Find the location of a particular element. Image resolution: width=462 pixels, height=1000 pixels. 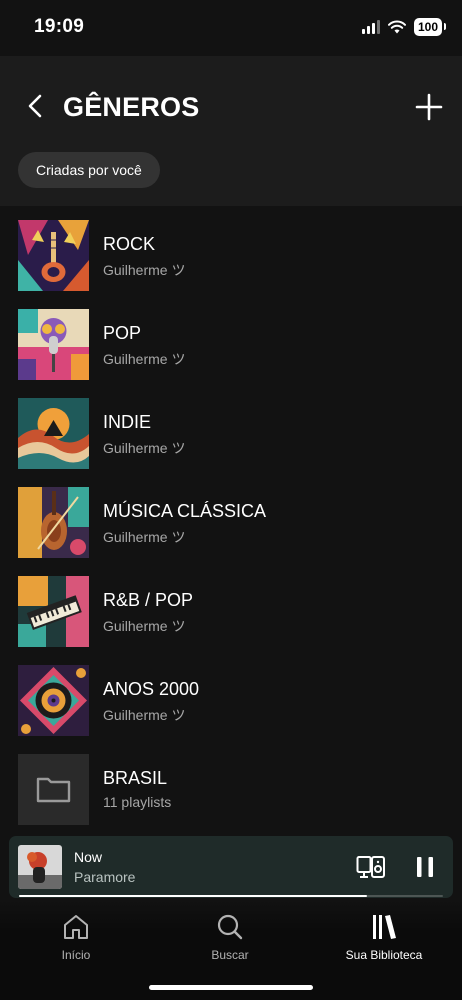

nav-home: Início is located at coordinates (76, 937).